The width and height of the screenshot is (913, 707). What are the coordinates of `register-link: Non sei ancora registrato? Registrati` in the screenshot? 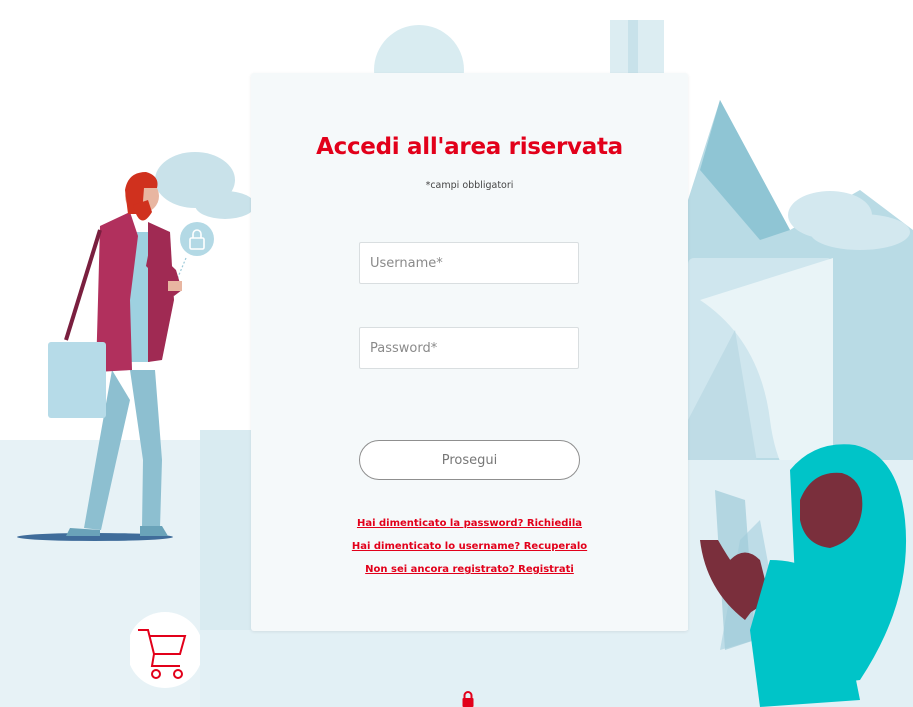 It's located at (469, 575).